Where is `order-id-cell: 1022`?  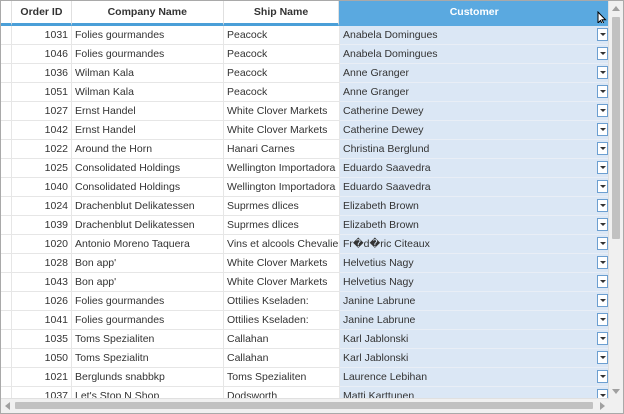
order-id-cell: 1022 is located at coordinates (42, 149).